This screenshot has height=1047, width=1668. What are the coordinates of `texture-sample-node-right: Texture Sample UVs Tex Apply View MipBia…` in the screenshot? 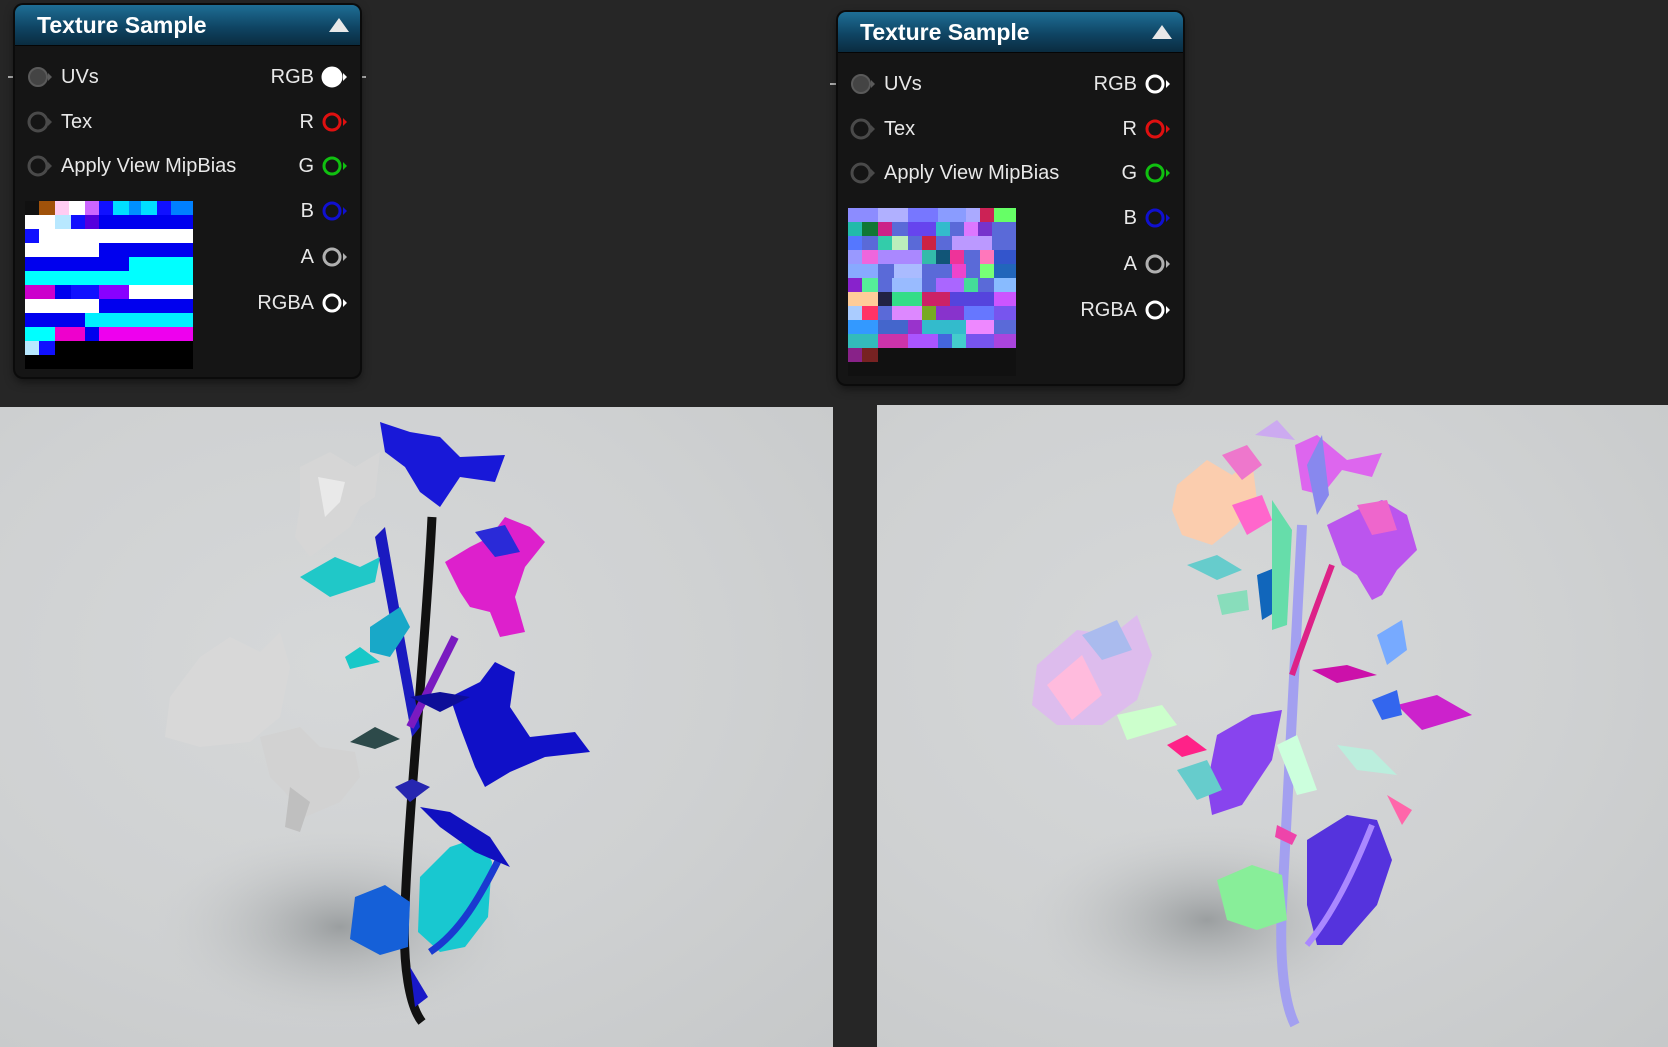 It's located at (1010, 198).